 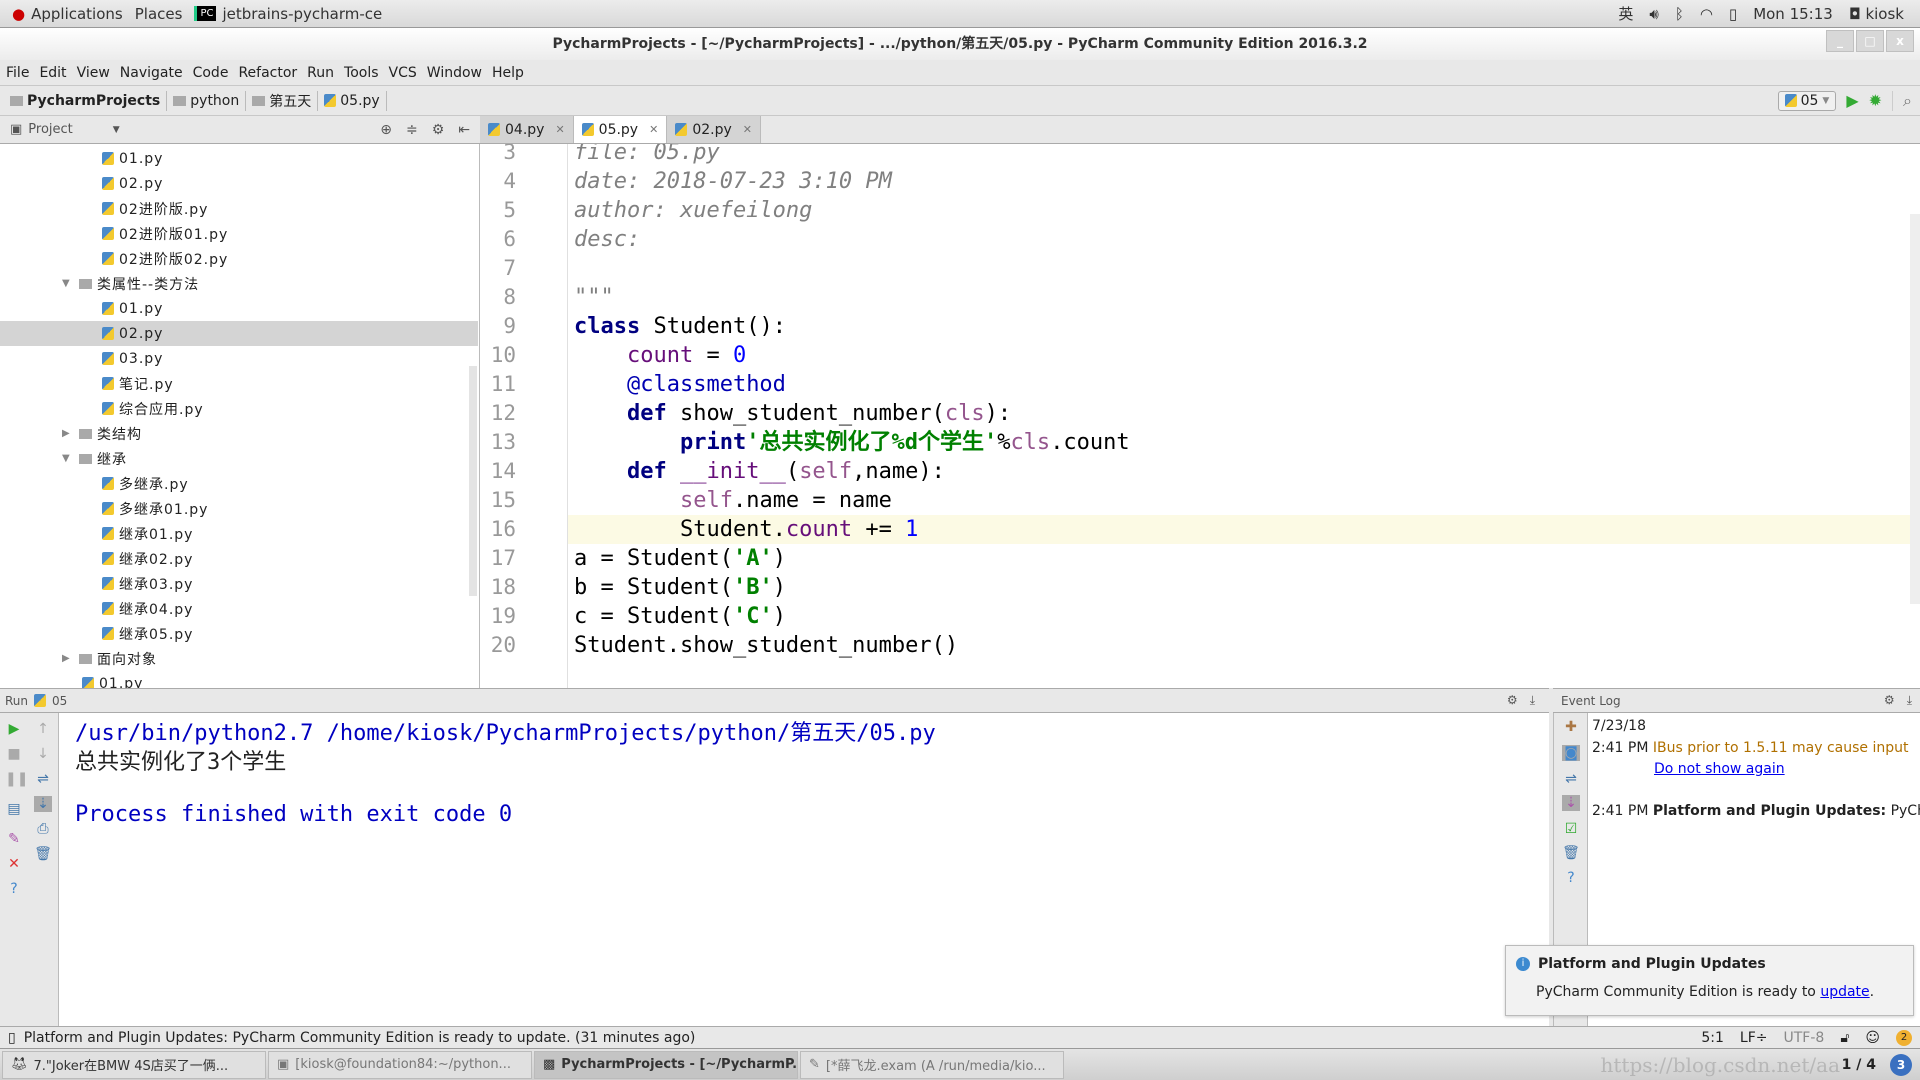 What do you see at coordinates (239, 558) in the screenshot?
I see `tree-file: 继承02.py` at bounding box center [239, 558].